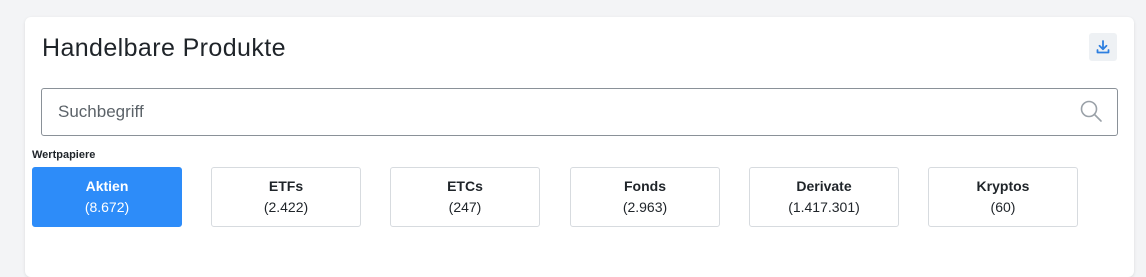 The width and height of the screenshot is (1146, 277). Describe the element at coordinates (465, 207) in the screenshot. I see `tab-count: (247)` at that location.